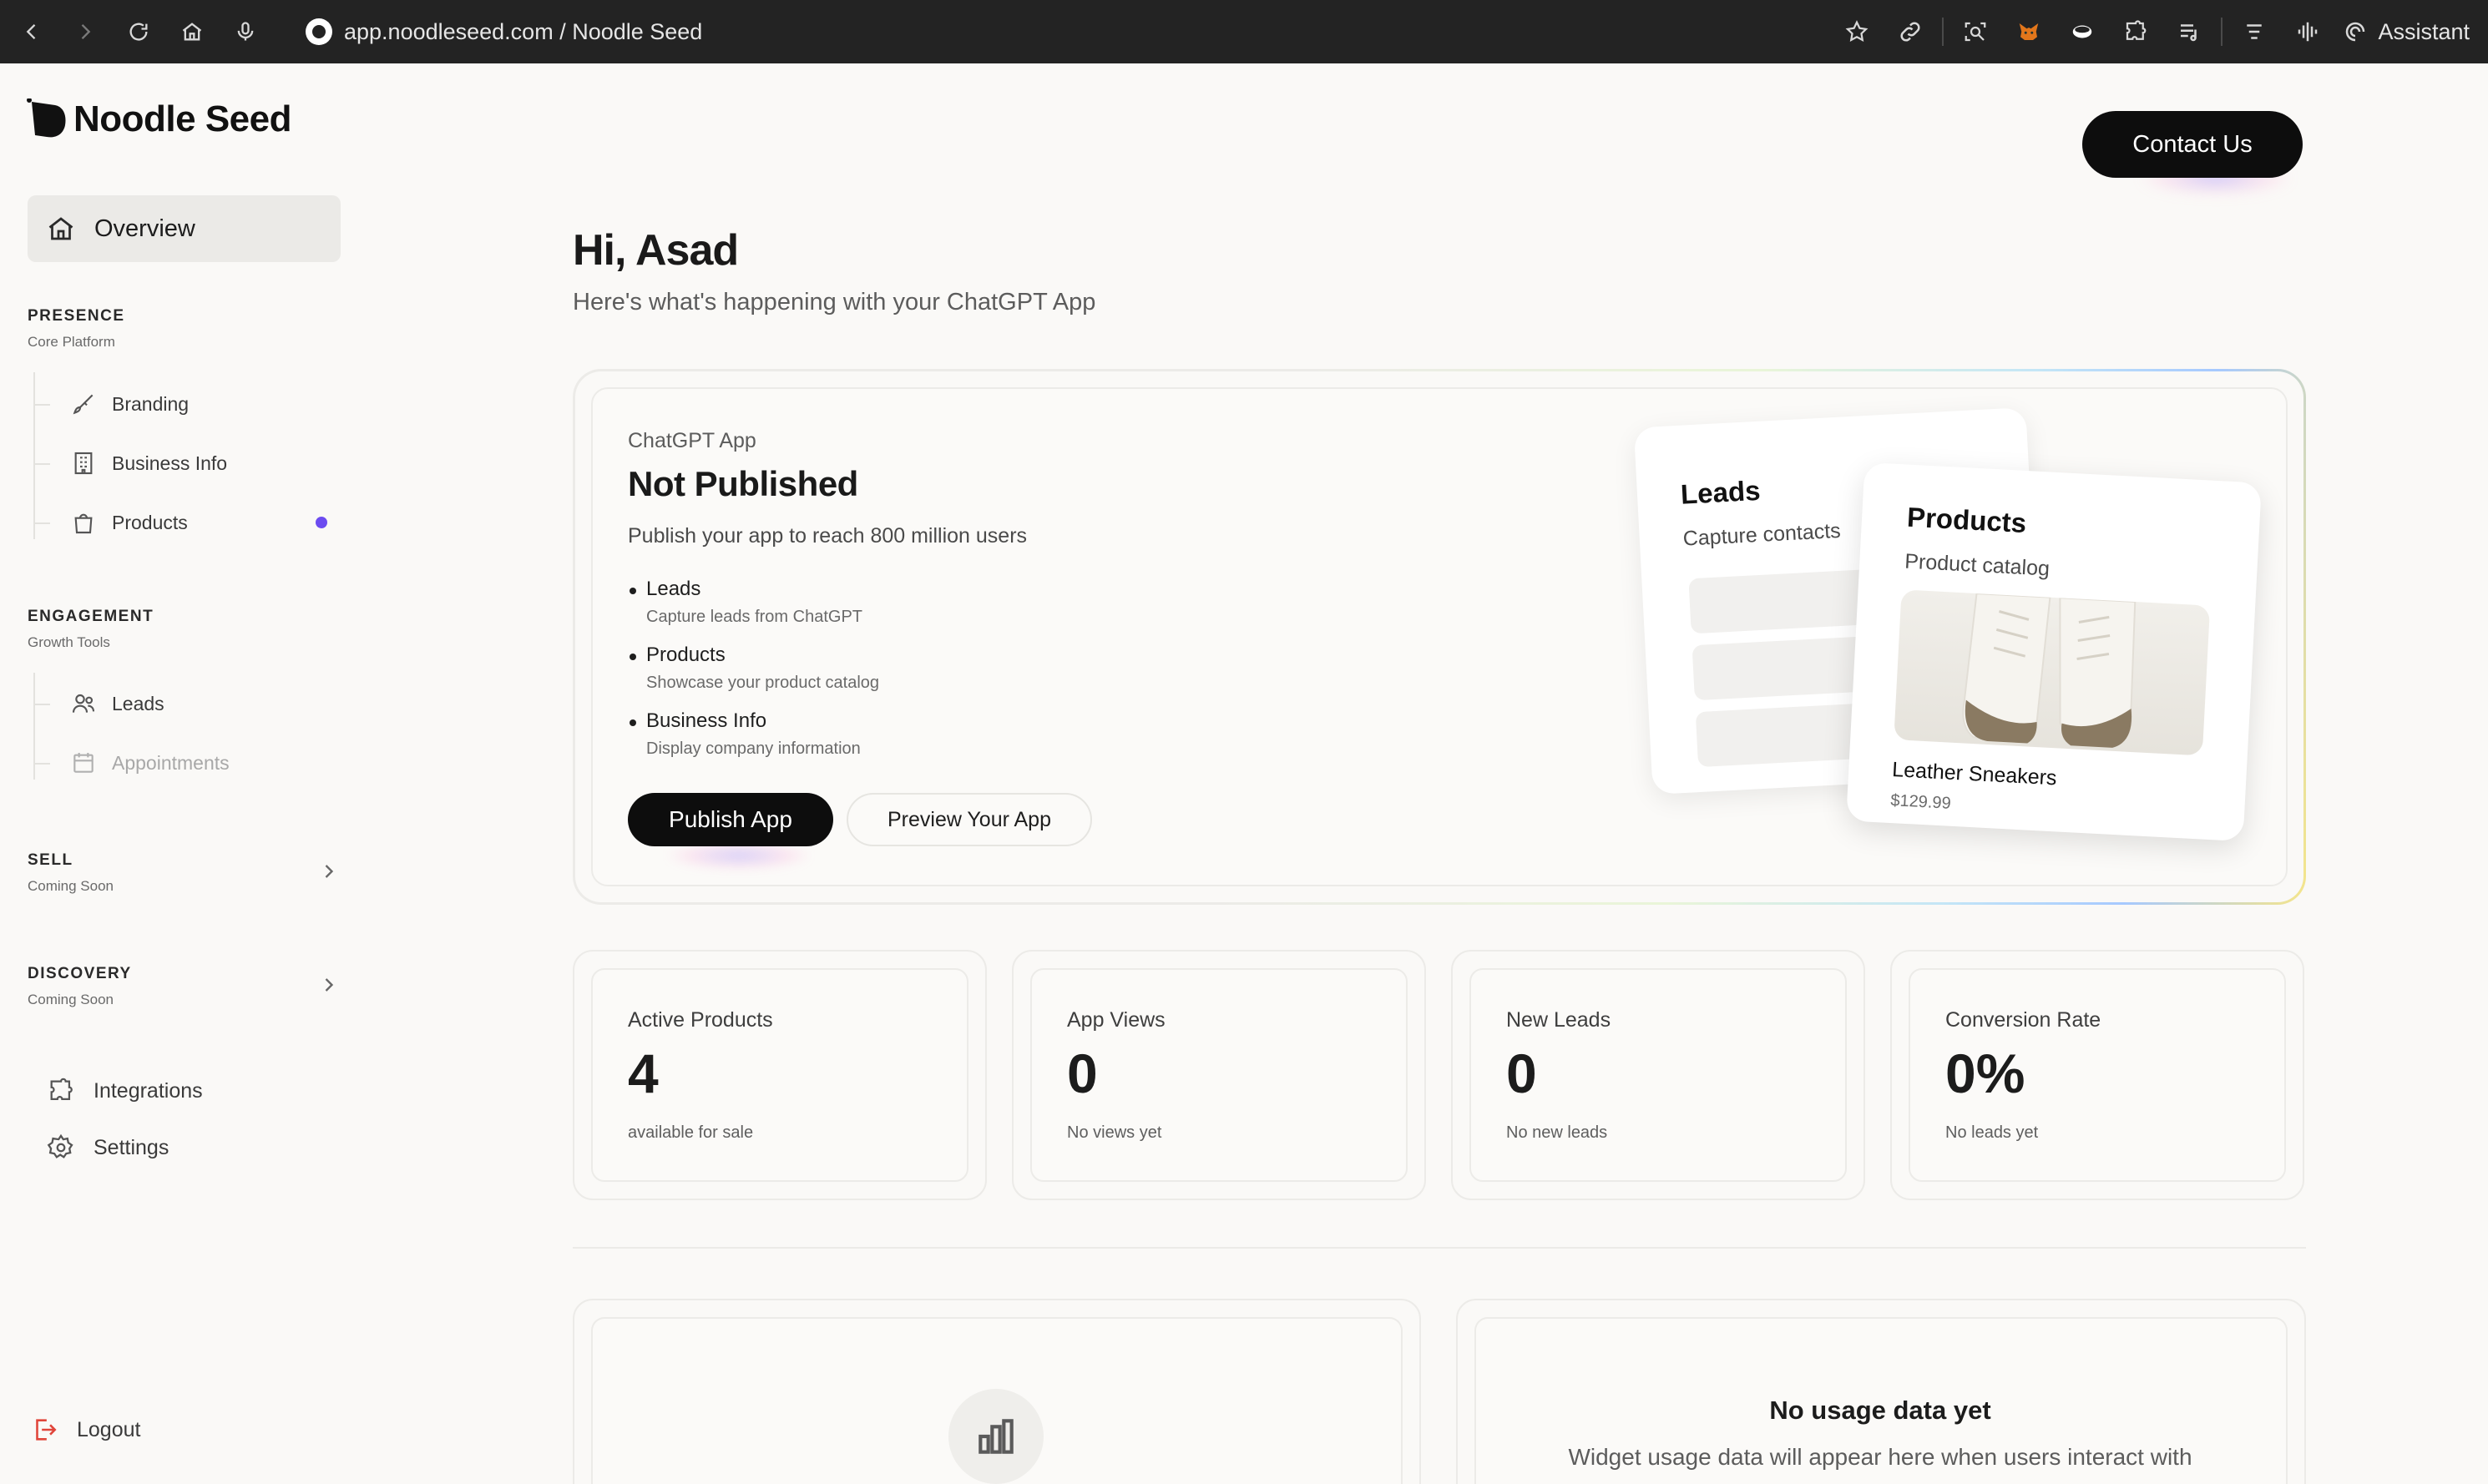 This screenshot has width=2488, height=1484. Describe the element at coordinates (85, 1430) in the screenshot. I see `logout-button: Logout` at that location.